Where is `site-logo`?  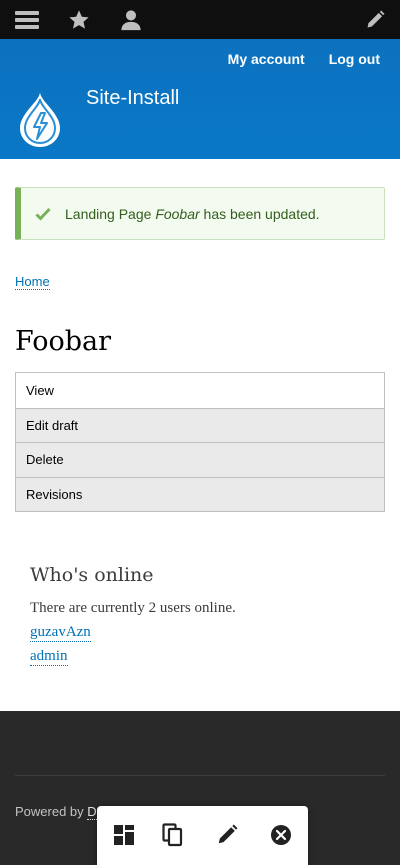
site-logo is located at coordinates (40, 119).